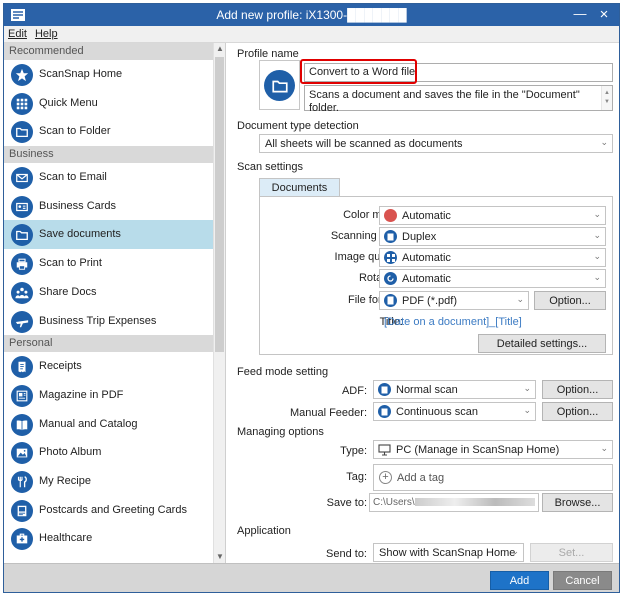 Image resolution: width=624 pixels, height=596 pixels. I want to click on adf-dropdown: Normal scan ⌄, so click(454, 389).